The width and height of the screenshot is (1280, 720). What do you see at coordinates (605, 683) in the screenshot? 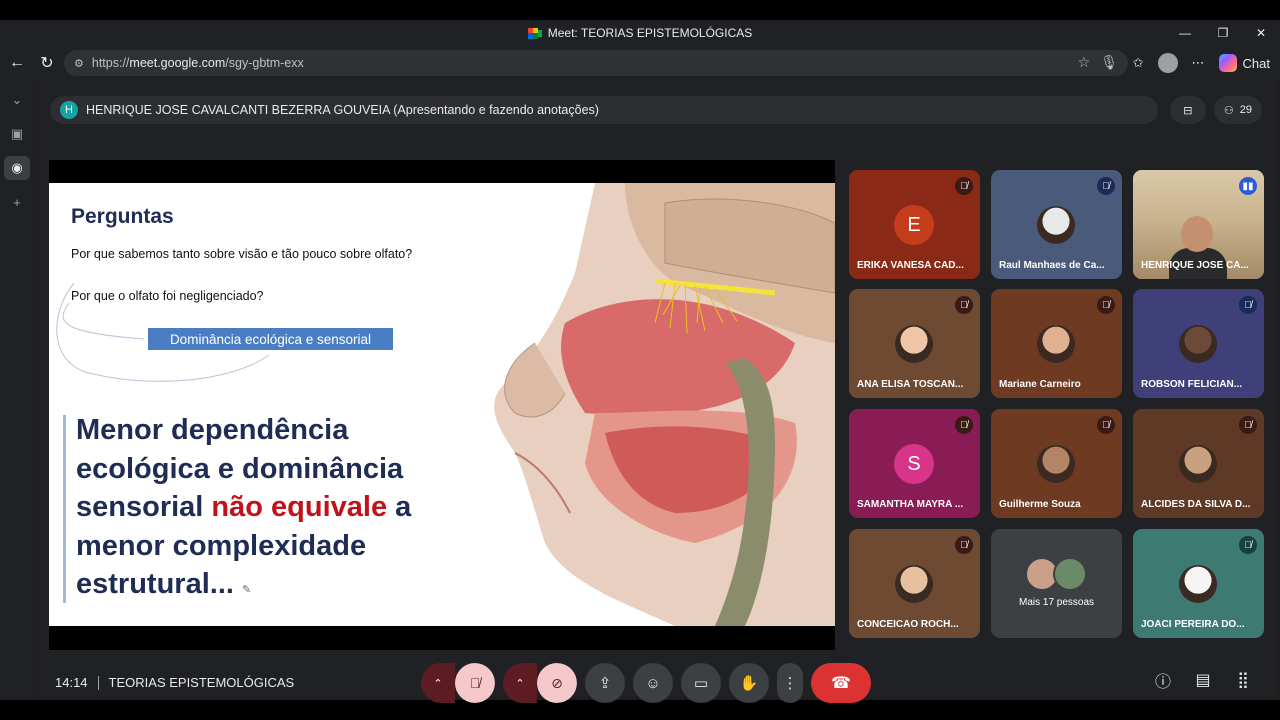
I see `present-screen-button: ⇪` at bounding box center [605, 683].